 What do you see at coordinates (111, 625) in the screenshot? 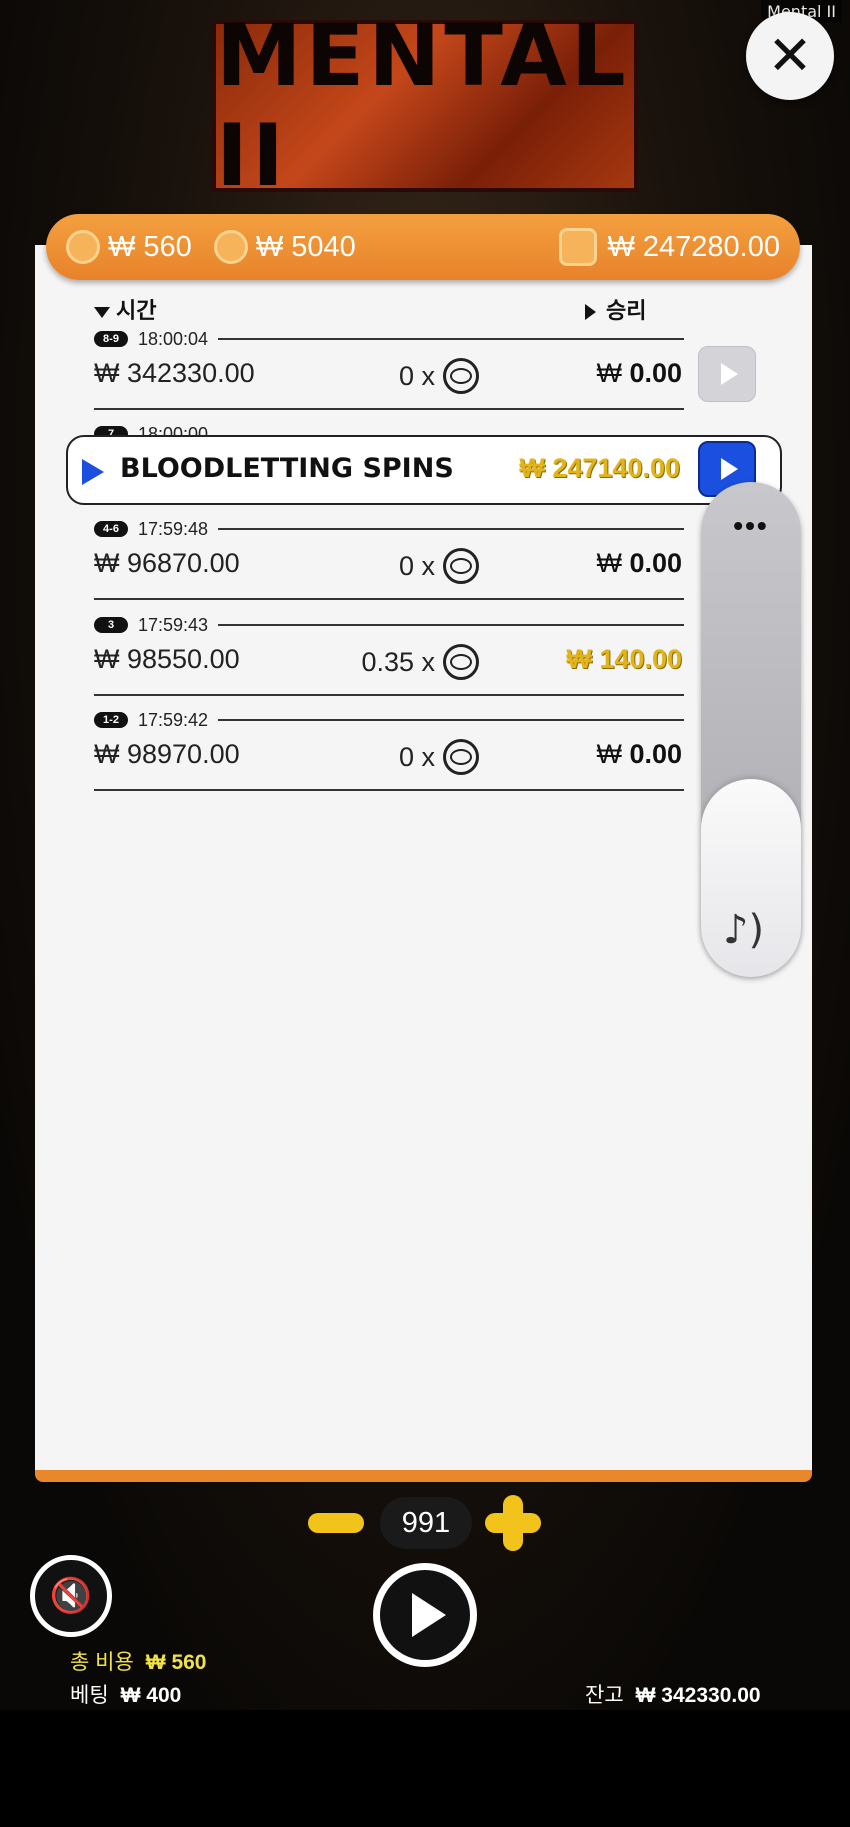
I see `round-badge: 3` at bounding box center [111, 625].